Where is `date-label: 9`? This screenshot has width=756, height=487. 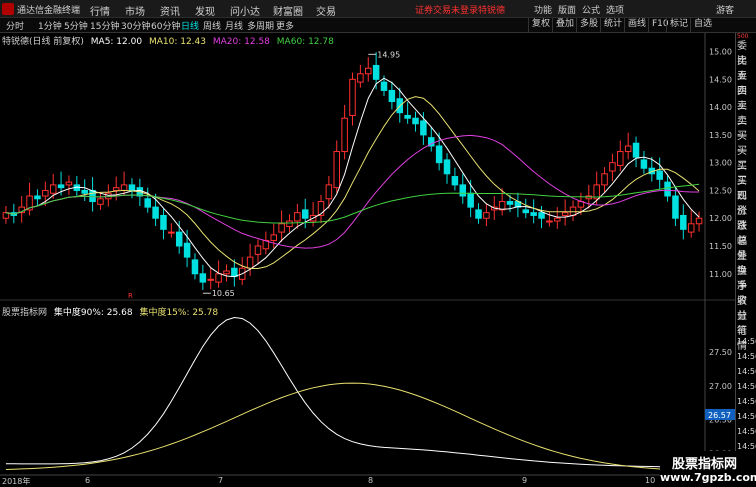
date-label: 9 is located at coordinates (525, 480).